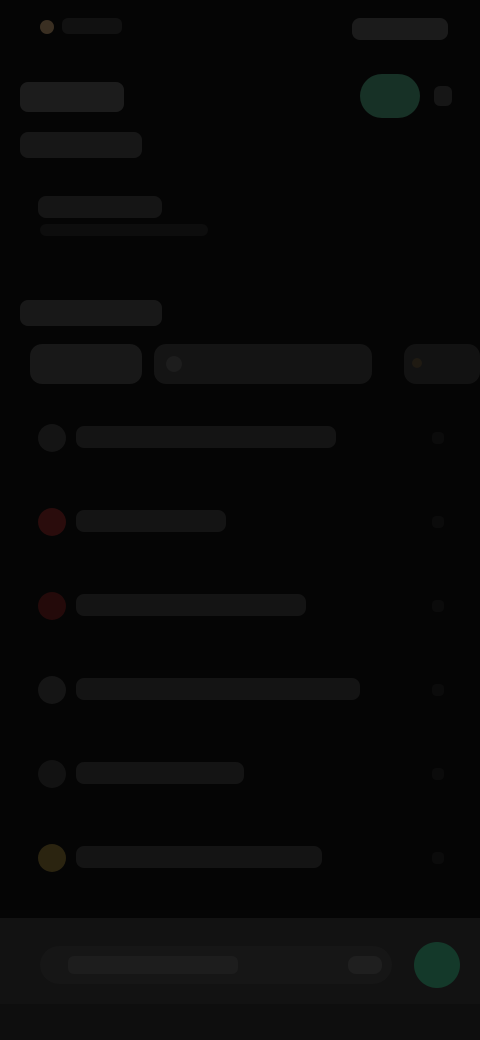 Image resolution: width=480 pixels, height=1040 pixels. I want to click on page-title, so click(72, 97).